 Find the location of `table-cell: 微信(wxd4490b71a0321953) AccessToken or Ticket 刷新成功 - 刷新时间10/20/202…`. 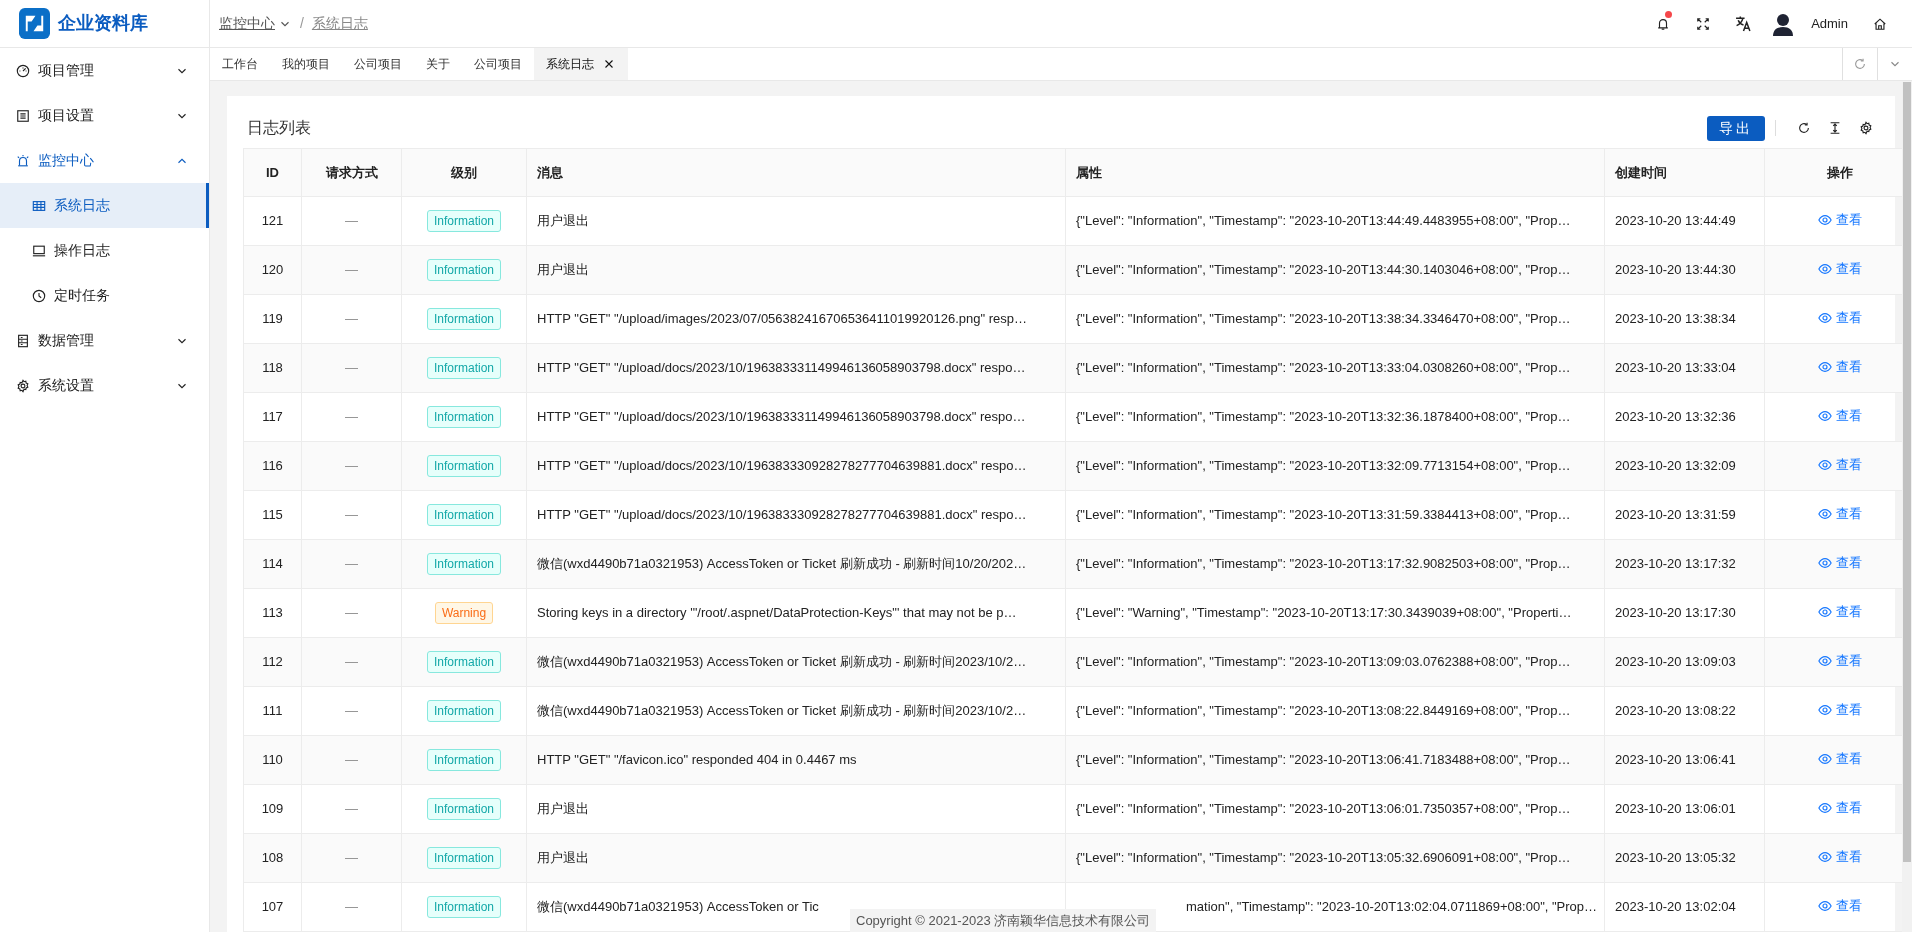

table-cell: 微信(wxd4490b71a0321953) AccessToken or Ticket 刷新成功 - 刷新时间10/20/202… is located at coordinates (796, 564).